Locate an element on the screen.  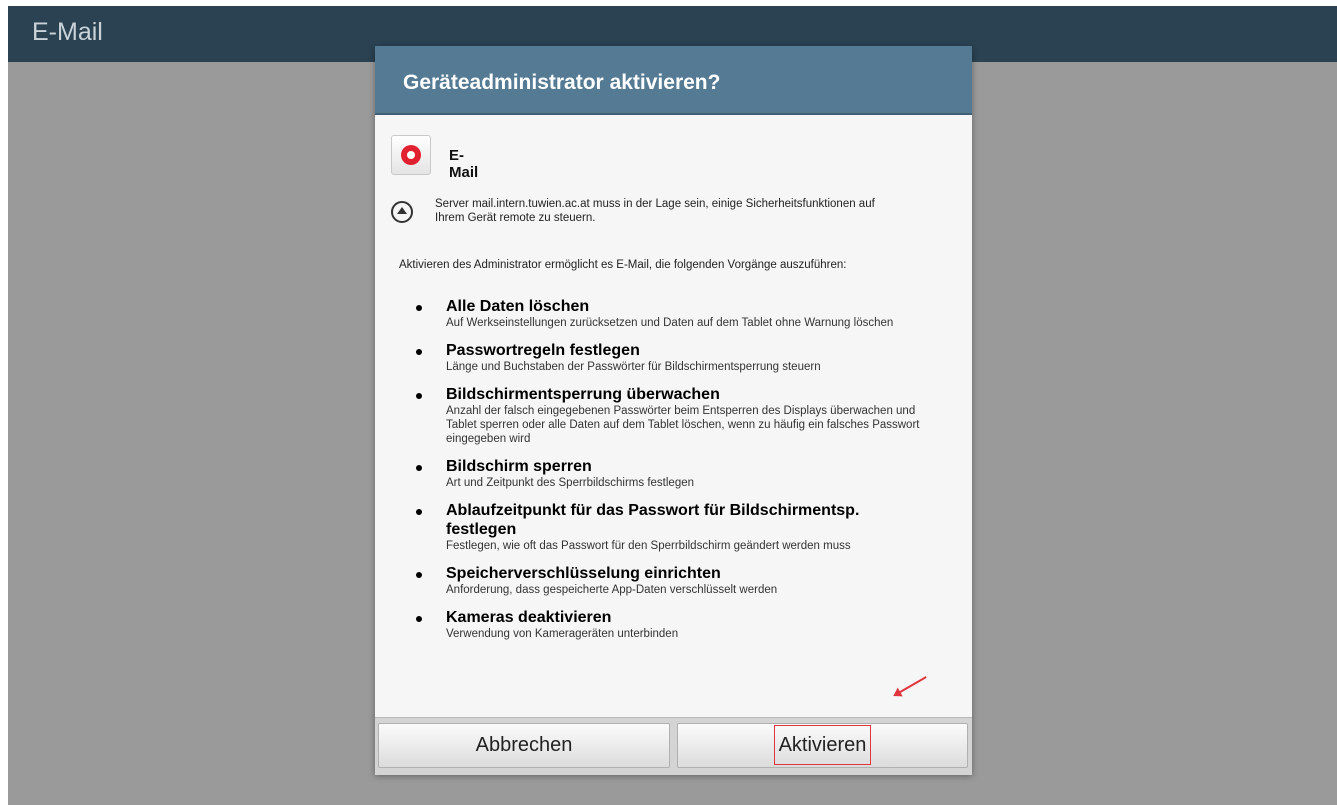
permission-title: Speicherverschlüsselung einrichten is located at coordinates (583, 573).